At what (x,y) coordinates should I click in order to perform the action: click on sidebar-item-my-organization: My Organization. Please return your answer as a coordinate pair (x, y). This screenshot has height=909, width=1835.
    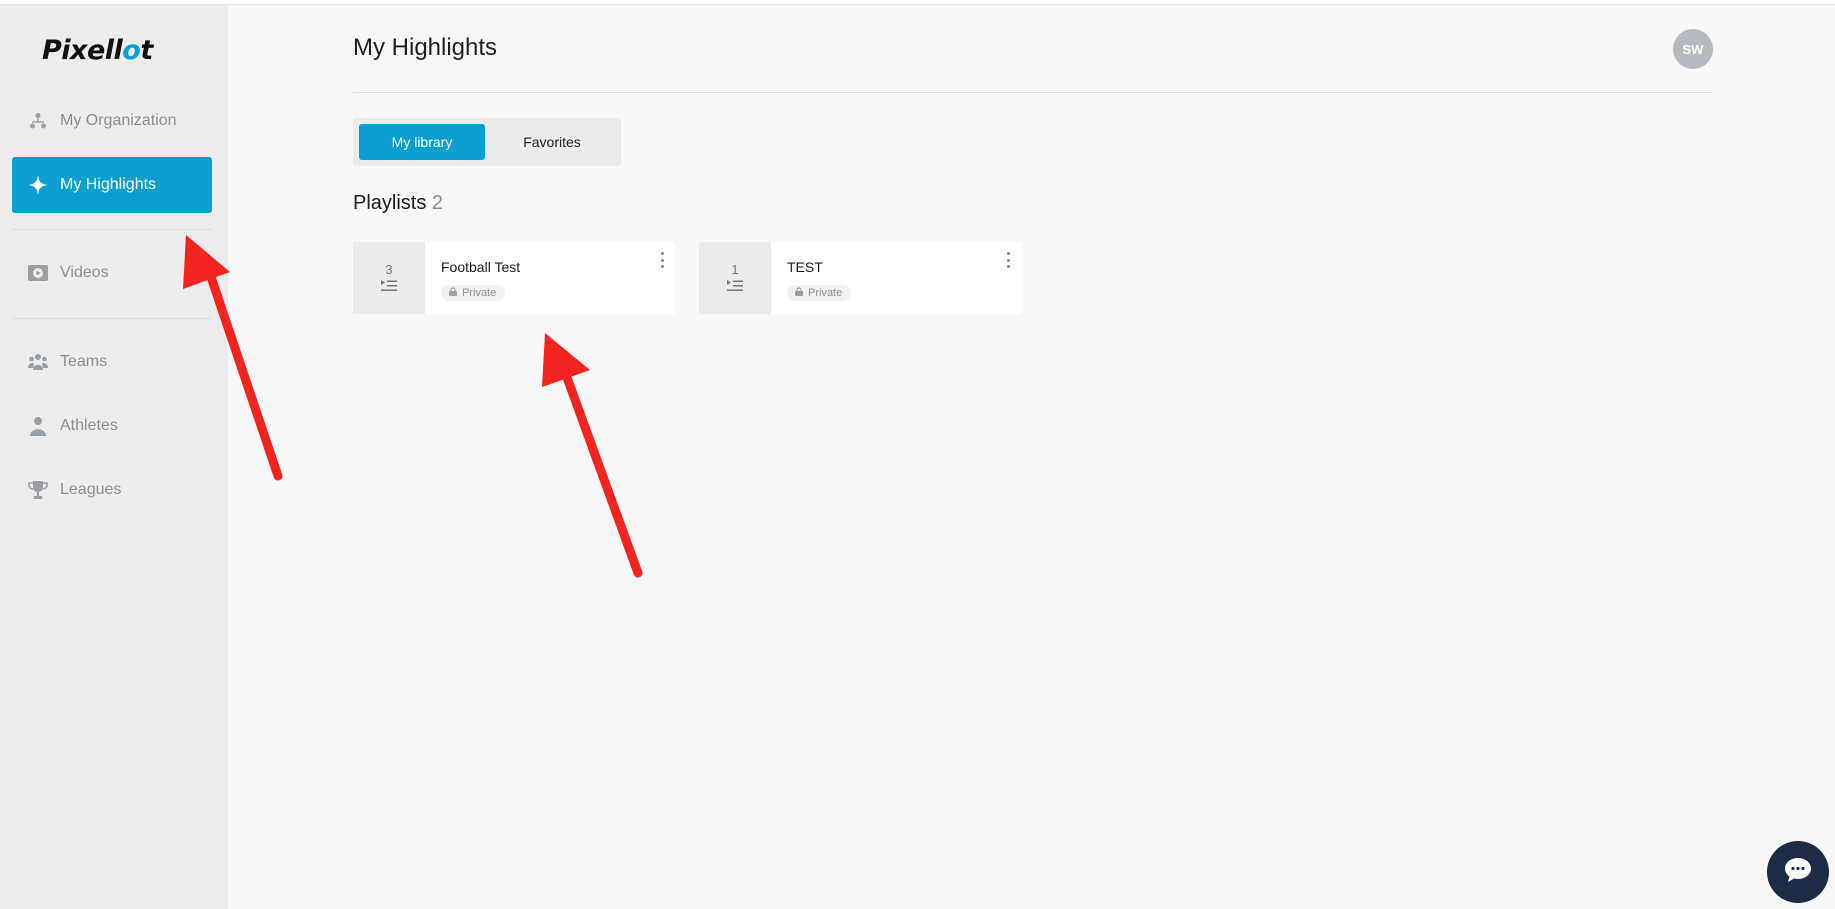
    Looking at the image, I should click on (112, 121).